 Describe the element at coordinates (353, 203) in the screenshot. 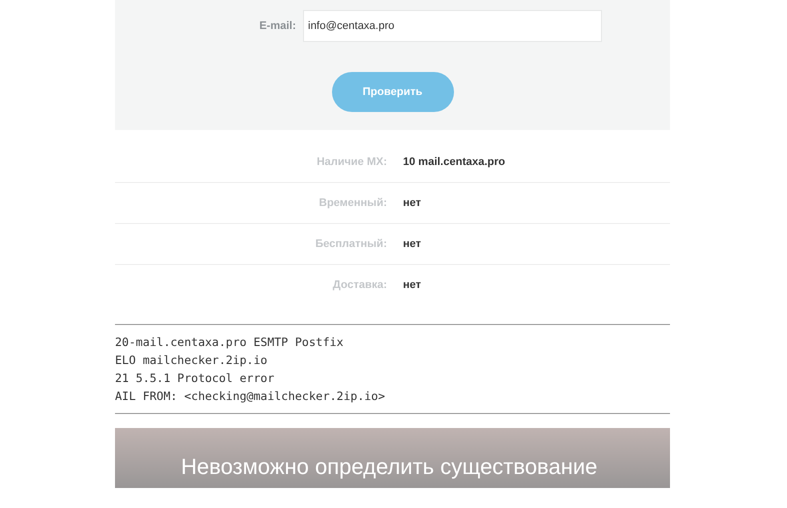

I see `result-label: Временный:` at that location.